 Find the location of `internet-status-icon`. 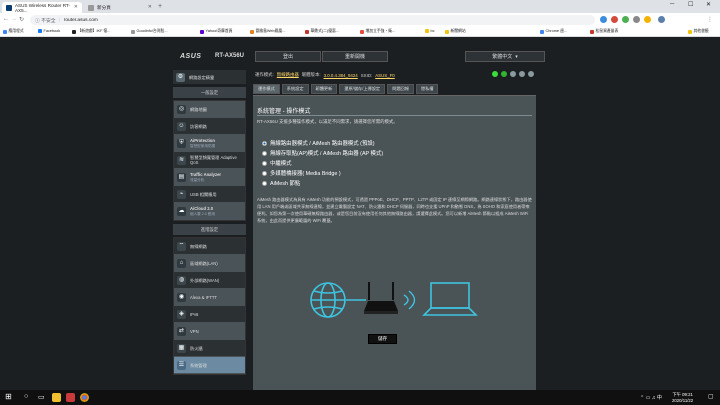

internet-status-icon is located at coordinates (495, 74).